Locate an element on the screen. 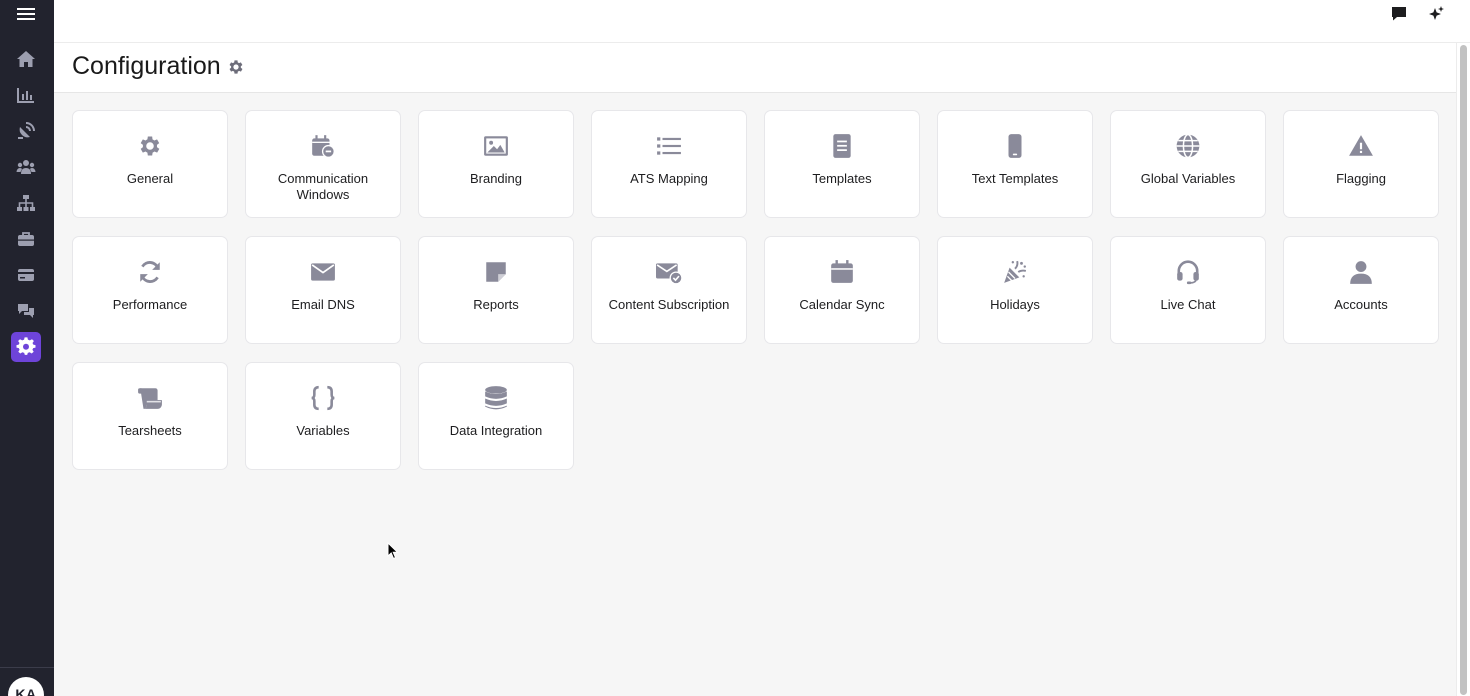 The image size is (1470, 696). card-label: Calendar Sync is located at coordinates (842, 304).